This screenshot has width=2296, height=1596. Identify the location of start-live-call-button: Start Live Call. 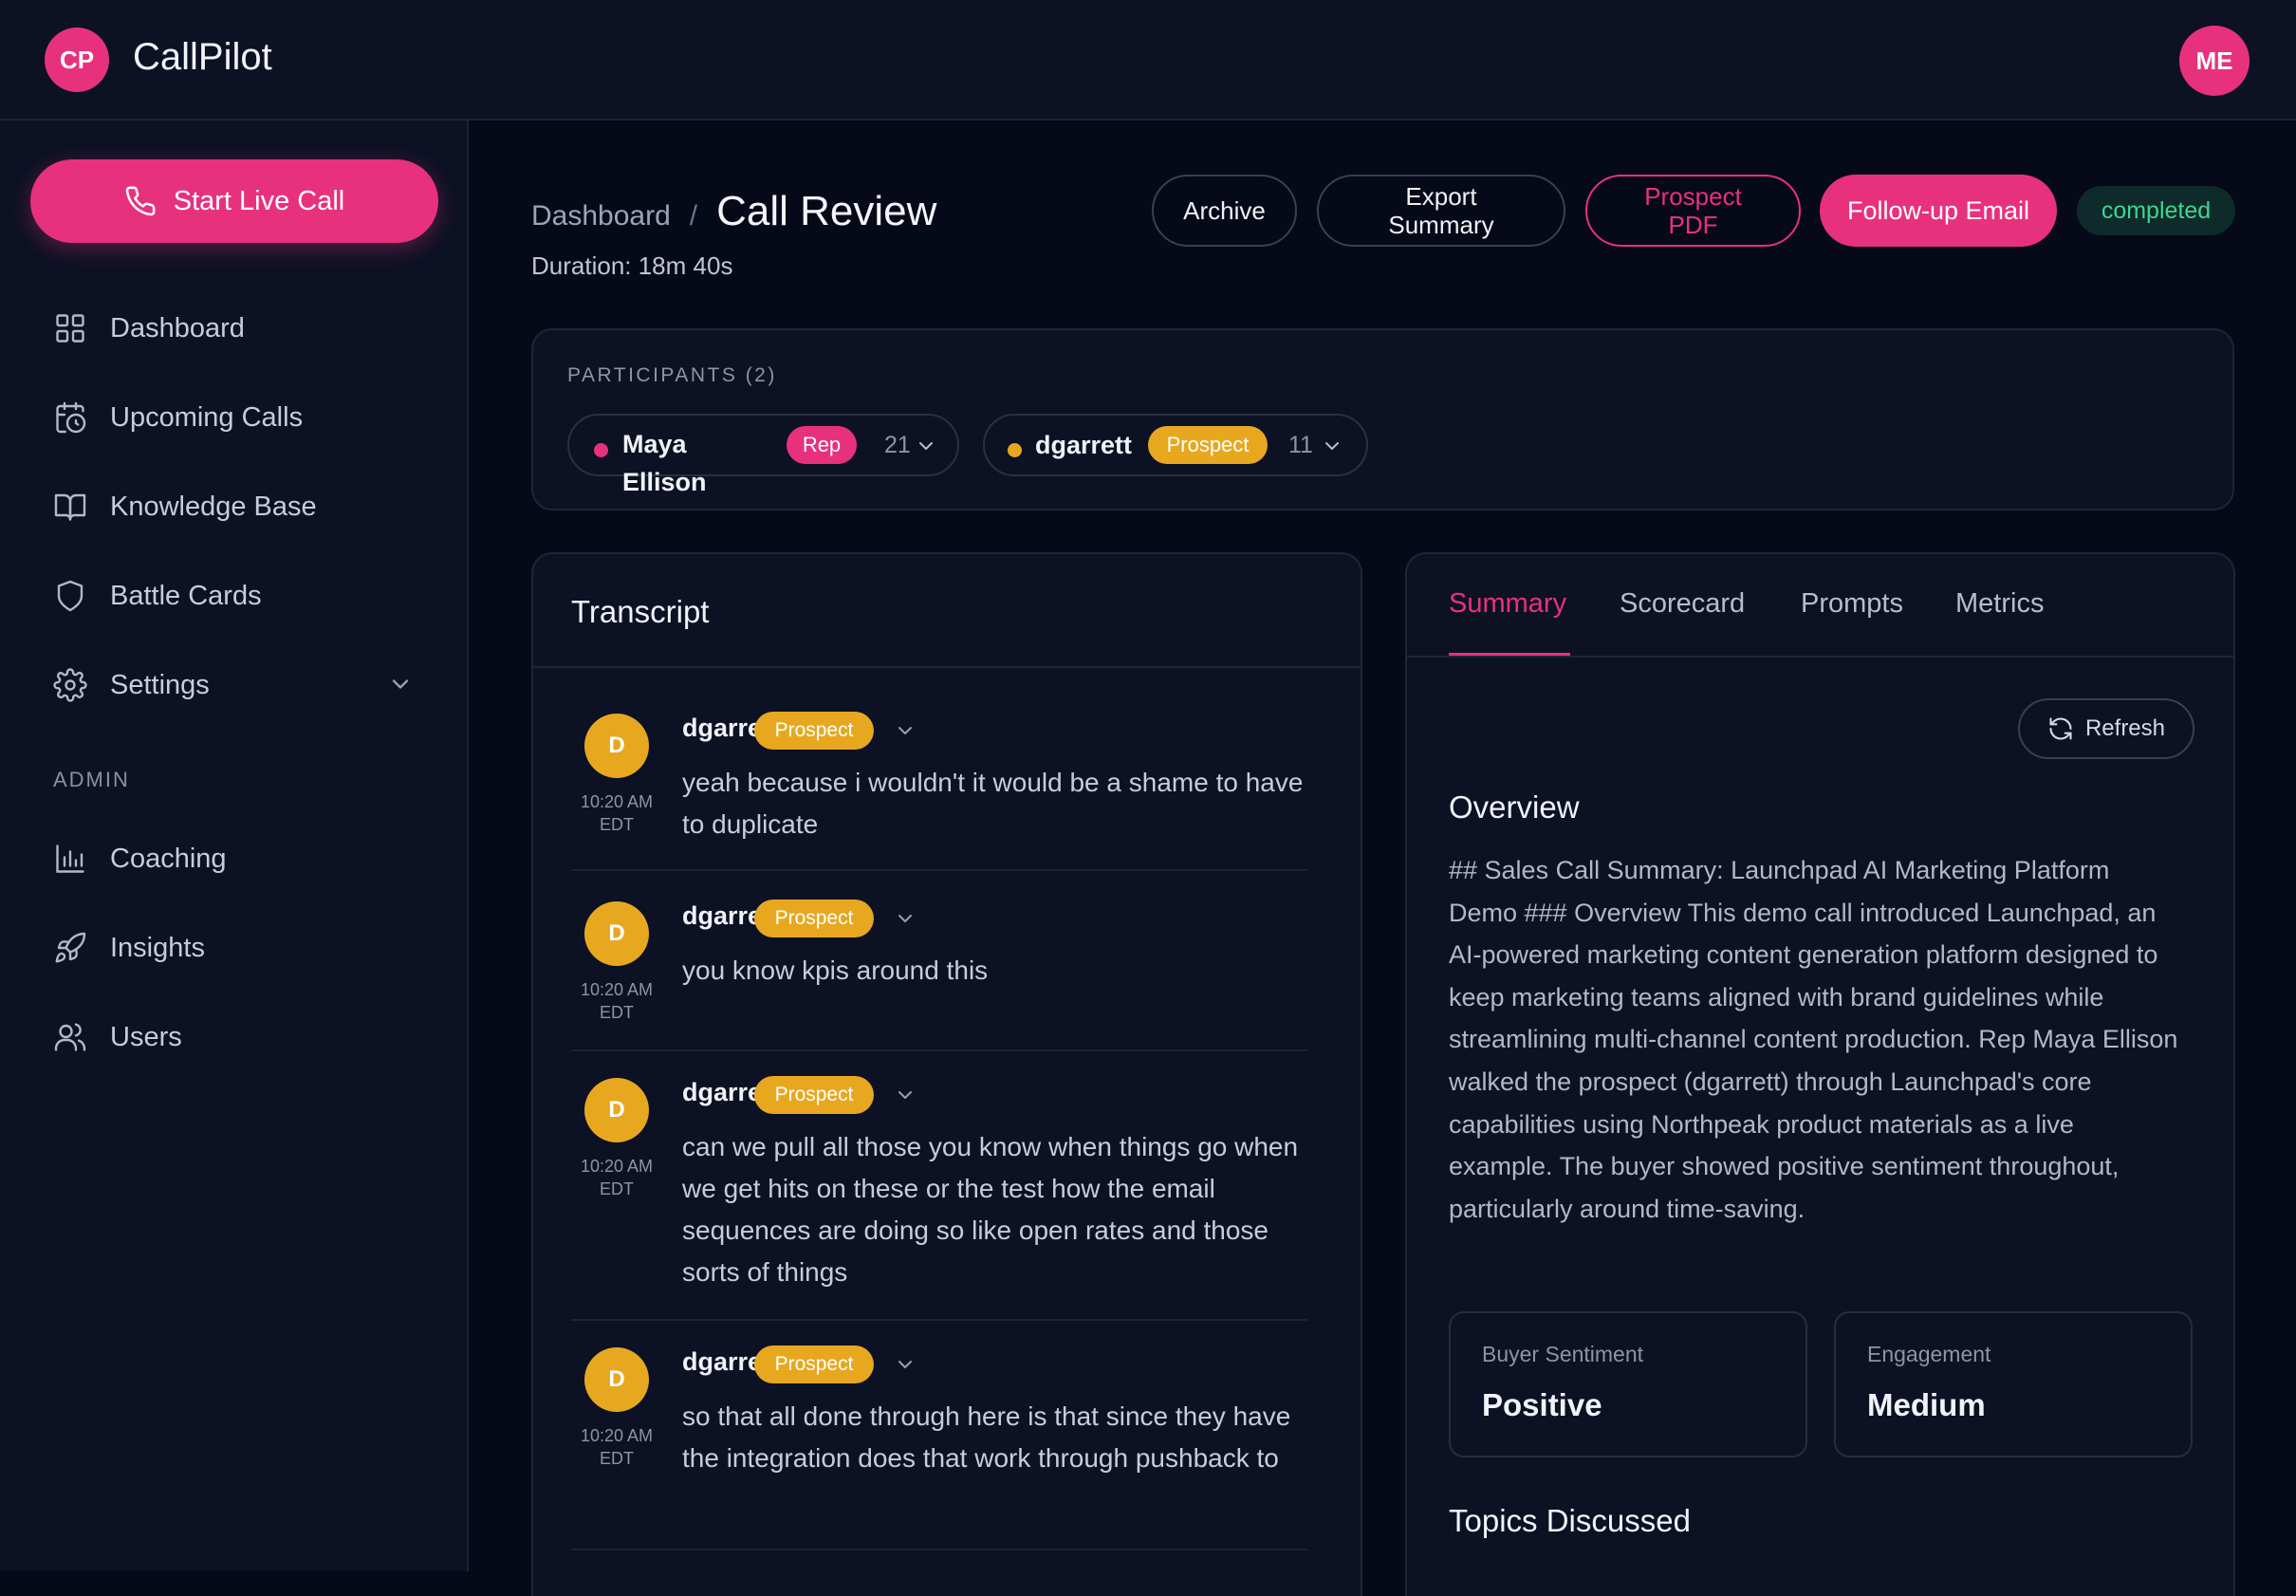
(234, 201).